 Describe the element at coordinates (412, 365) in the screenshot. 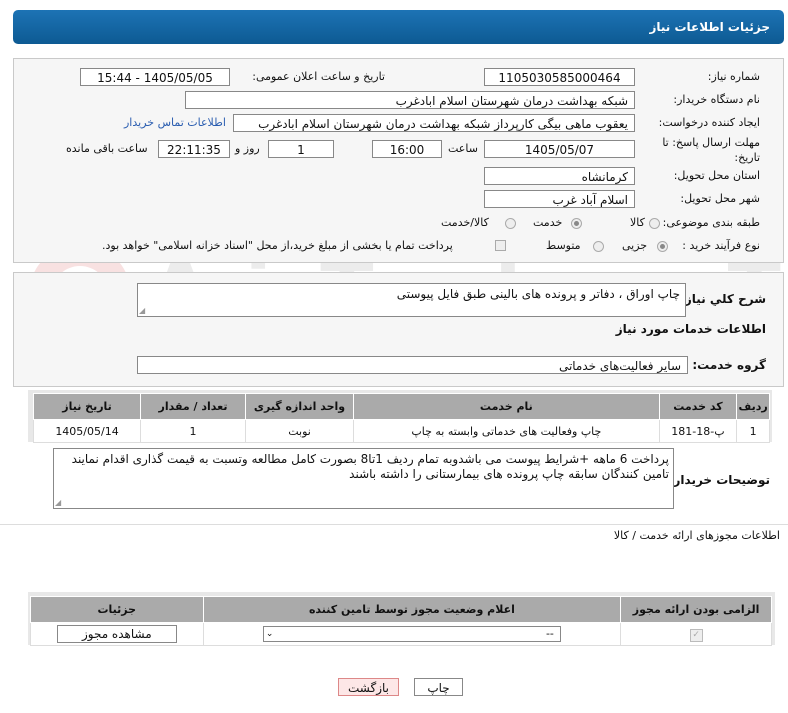

I see `service-group-field: سایر فعالیت‌های خدماتی` at that location.